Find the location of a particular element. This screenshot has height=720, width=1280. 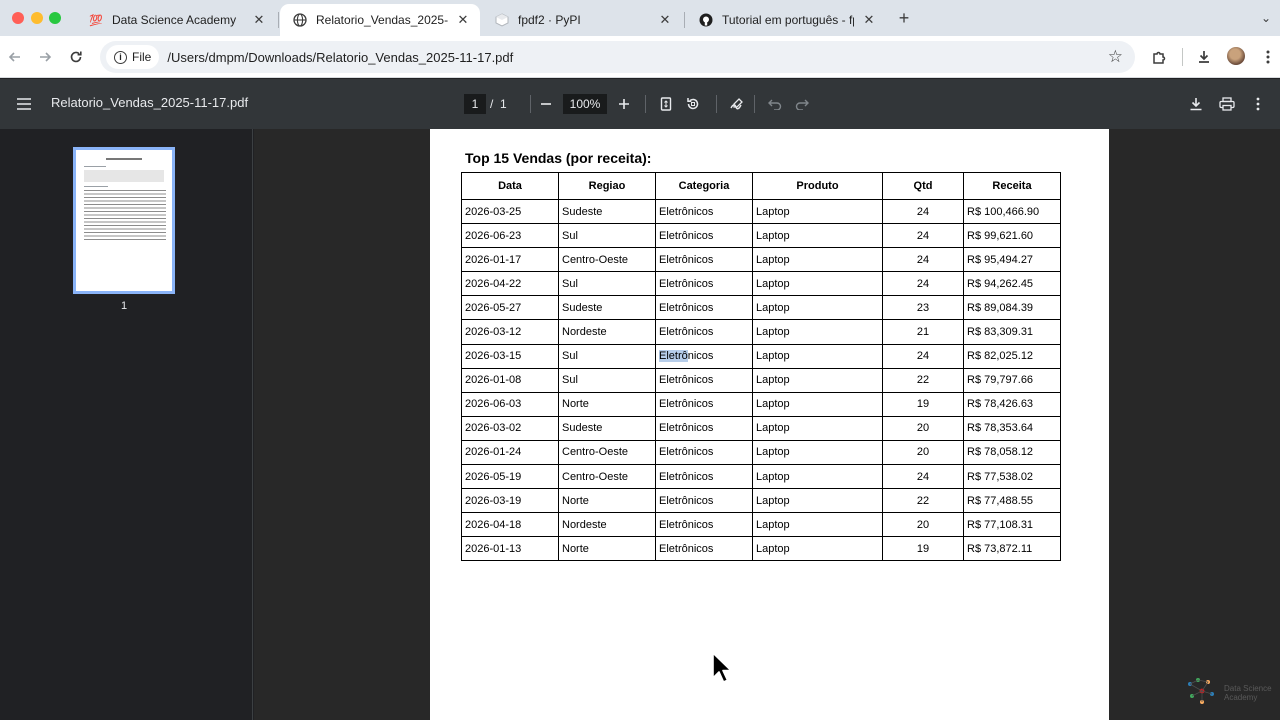

zoom-out-button is located at coordinates (546, 104).